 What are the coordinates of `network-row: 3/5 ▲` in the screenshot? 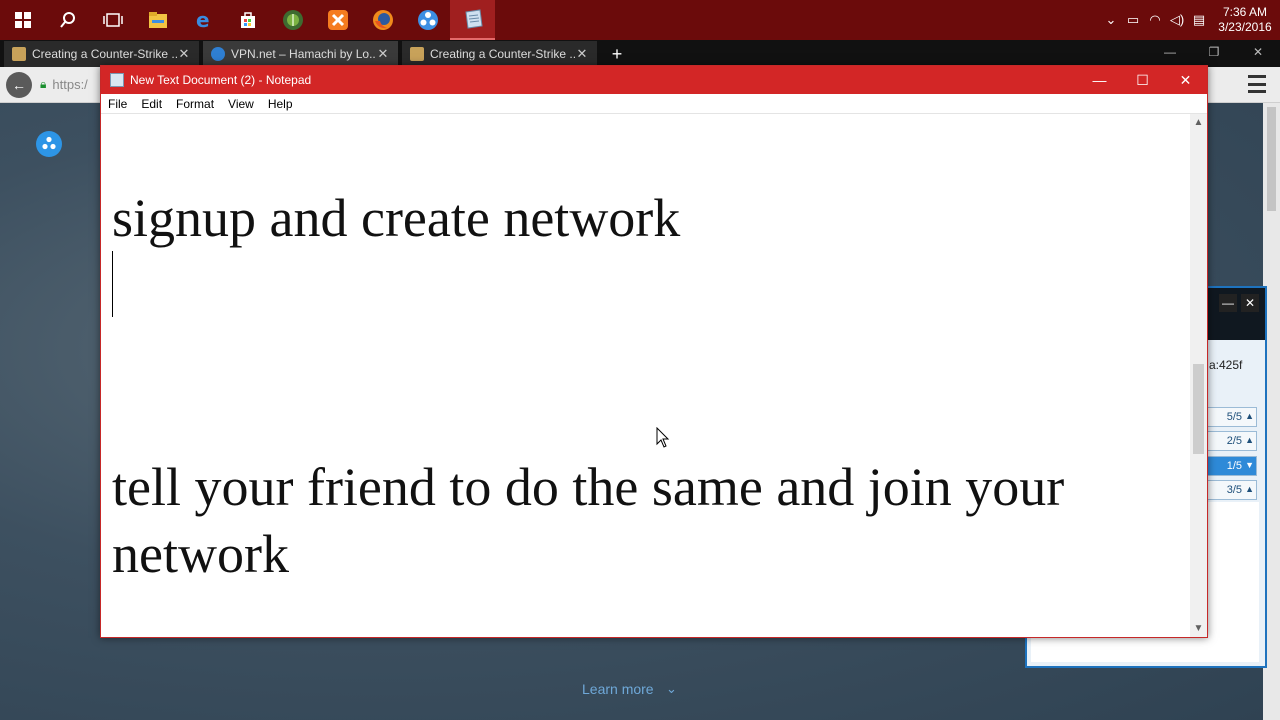 It's located at (1231, 490).